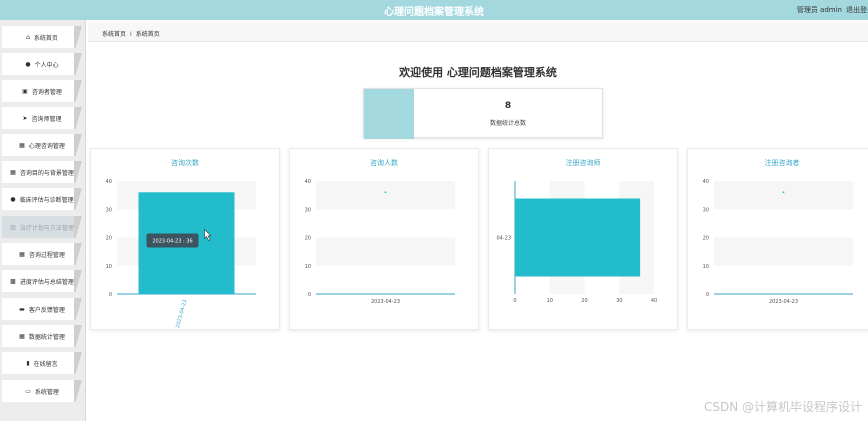  I want to click on x-tick-label: 30, so click(619, 301).